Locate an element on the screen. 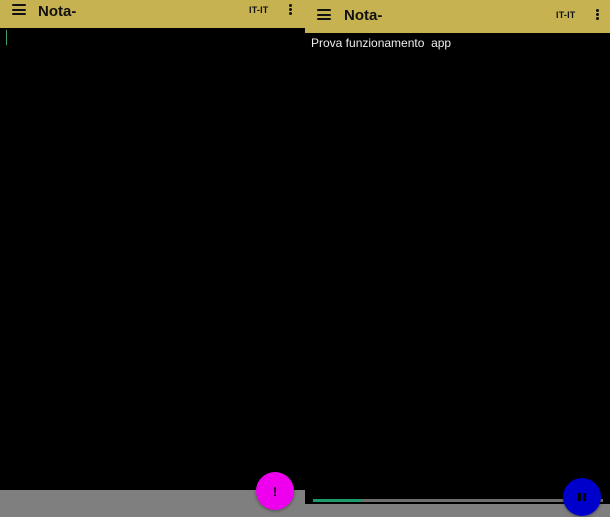 The height and width of the screenshot is (517, 610). pause-icon is located at coordinates (582, 497).